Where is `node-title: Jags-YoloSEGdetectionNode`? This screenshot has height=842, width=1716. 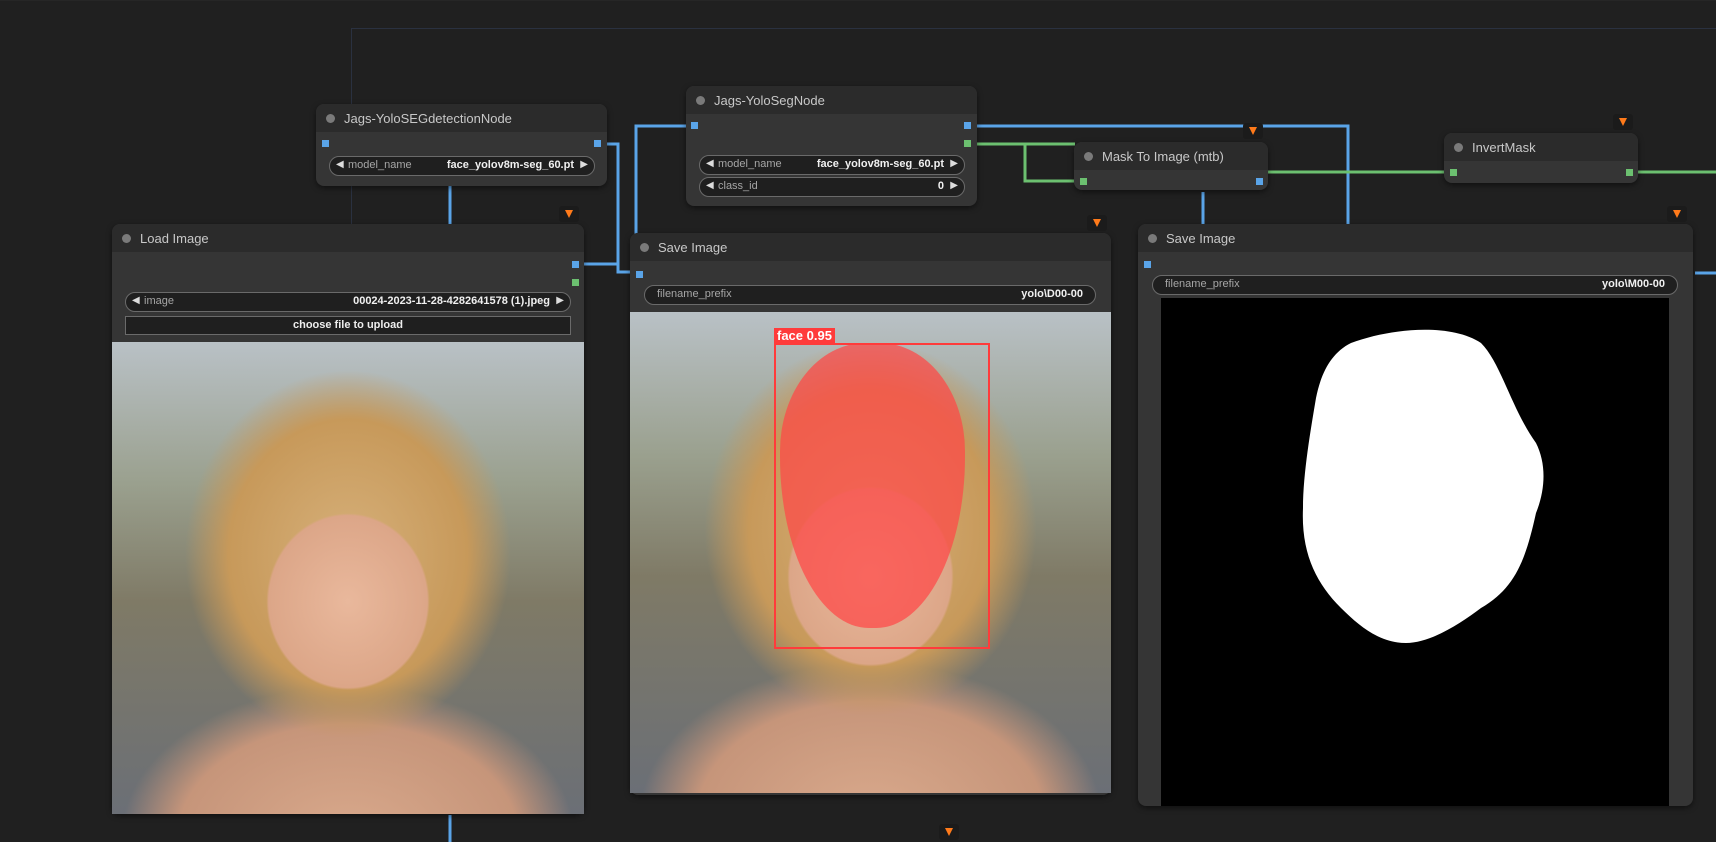 node-title: Jags-YoloSEGdetectionNode is located at coordinates (428, 118).